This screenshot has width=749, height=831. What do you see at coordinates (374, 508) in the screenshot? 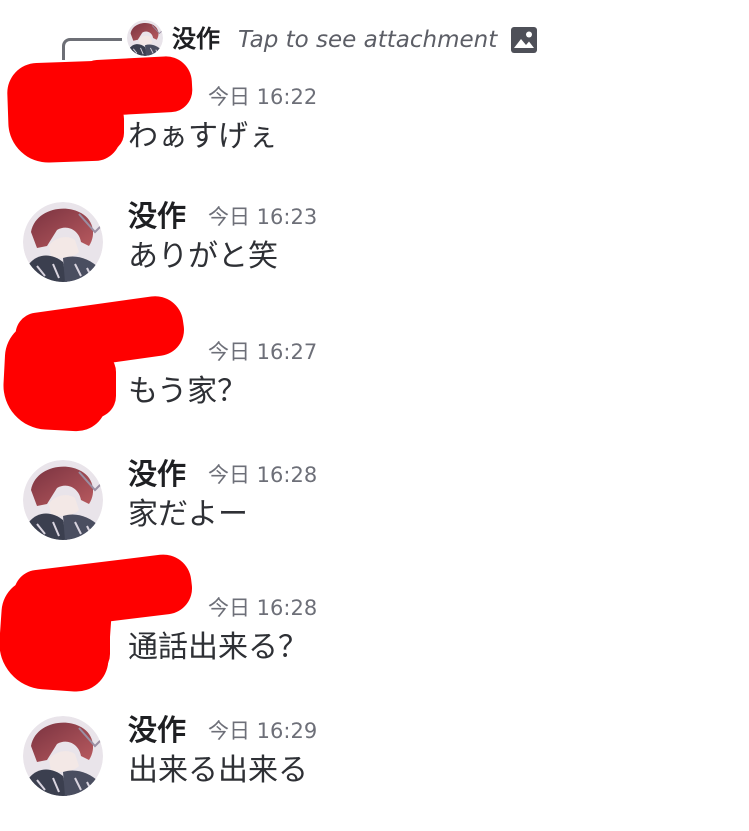
I see `message-item: 没作 今日 16:28 家だよー` at bounding box center [374, 508].